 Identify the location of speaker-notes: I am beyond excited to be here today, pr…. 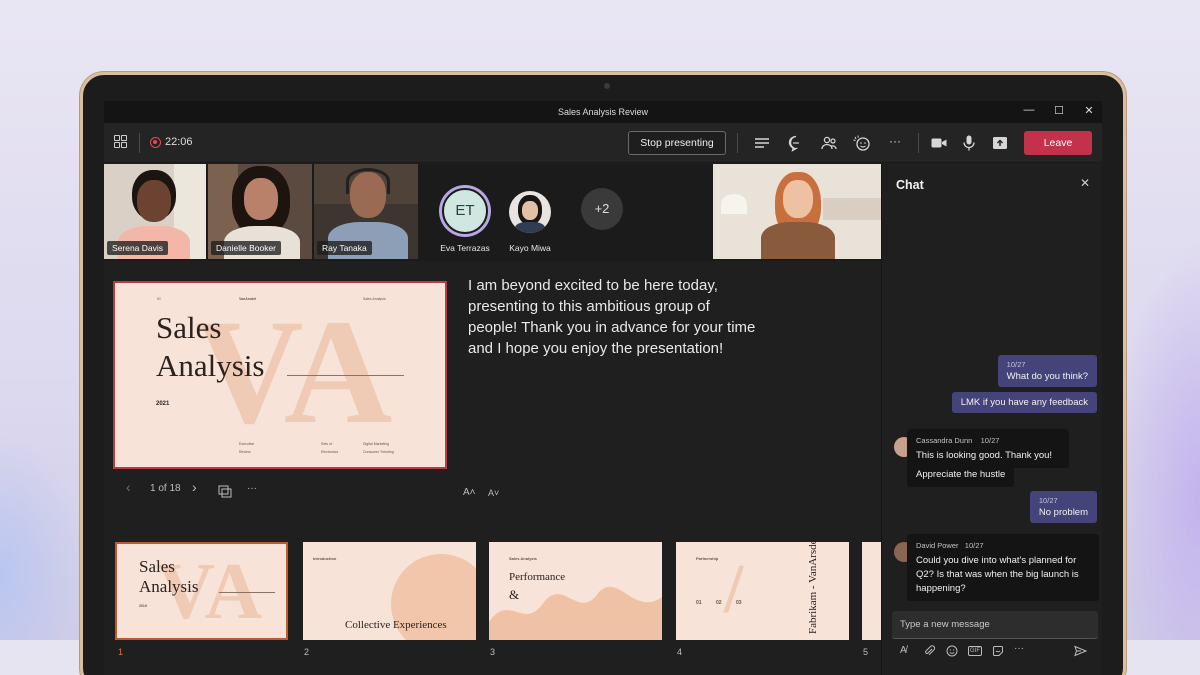
(612, 317).